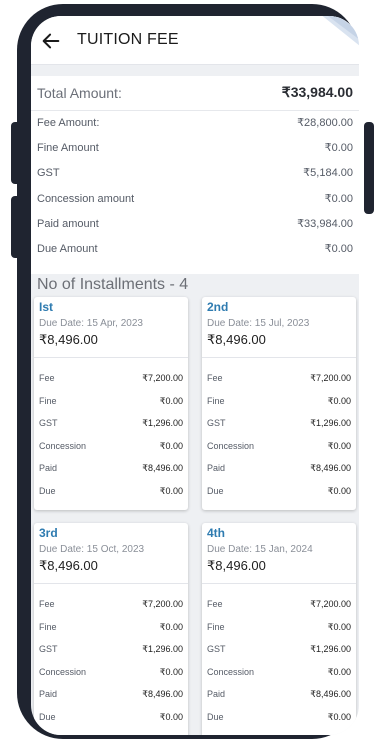  Describe the element at coordinates (91, 323) in the screenshot. I see `installment-due-date: Due Date: 15 Apr, 2023` at that location.